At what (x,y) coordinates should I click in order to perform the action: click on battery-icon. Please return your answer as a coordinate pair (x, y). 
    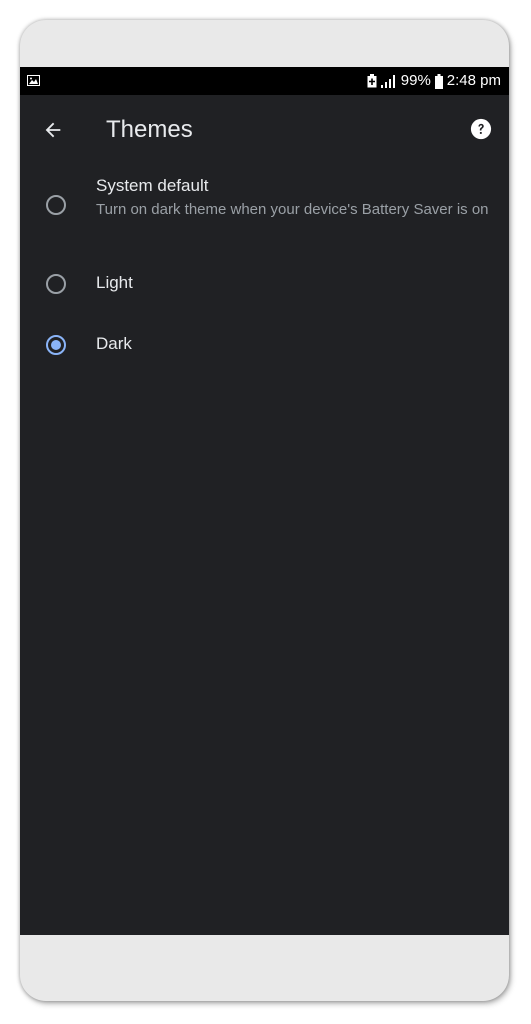
    Looking at the image, I should click on (438, 81).